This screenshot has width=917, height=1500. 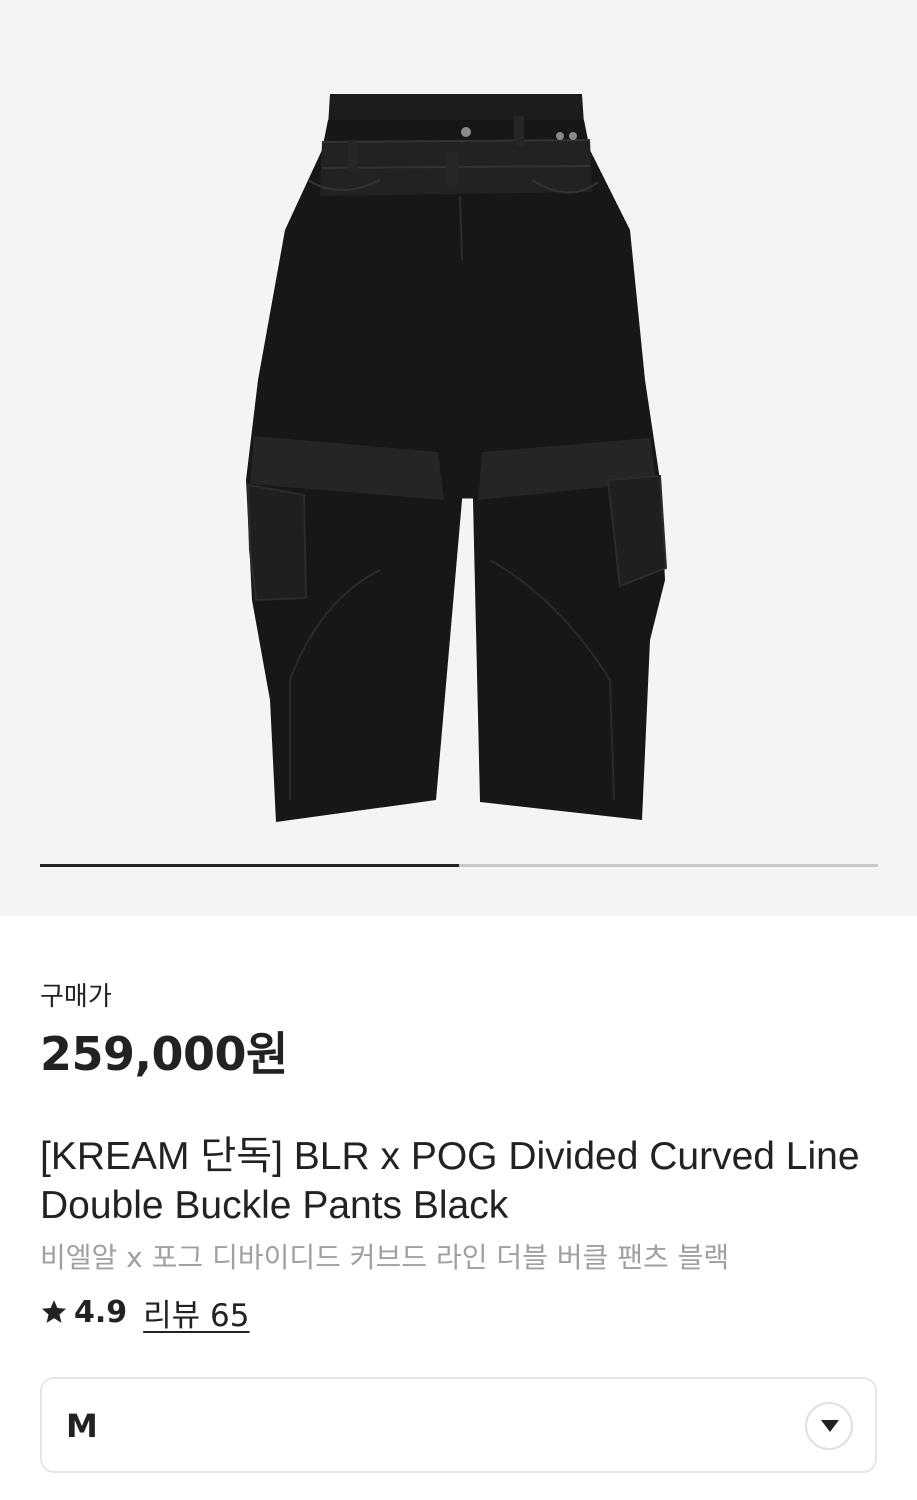 I want to click on chevron-down-icon, so click(x=830, y=1426).